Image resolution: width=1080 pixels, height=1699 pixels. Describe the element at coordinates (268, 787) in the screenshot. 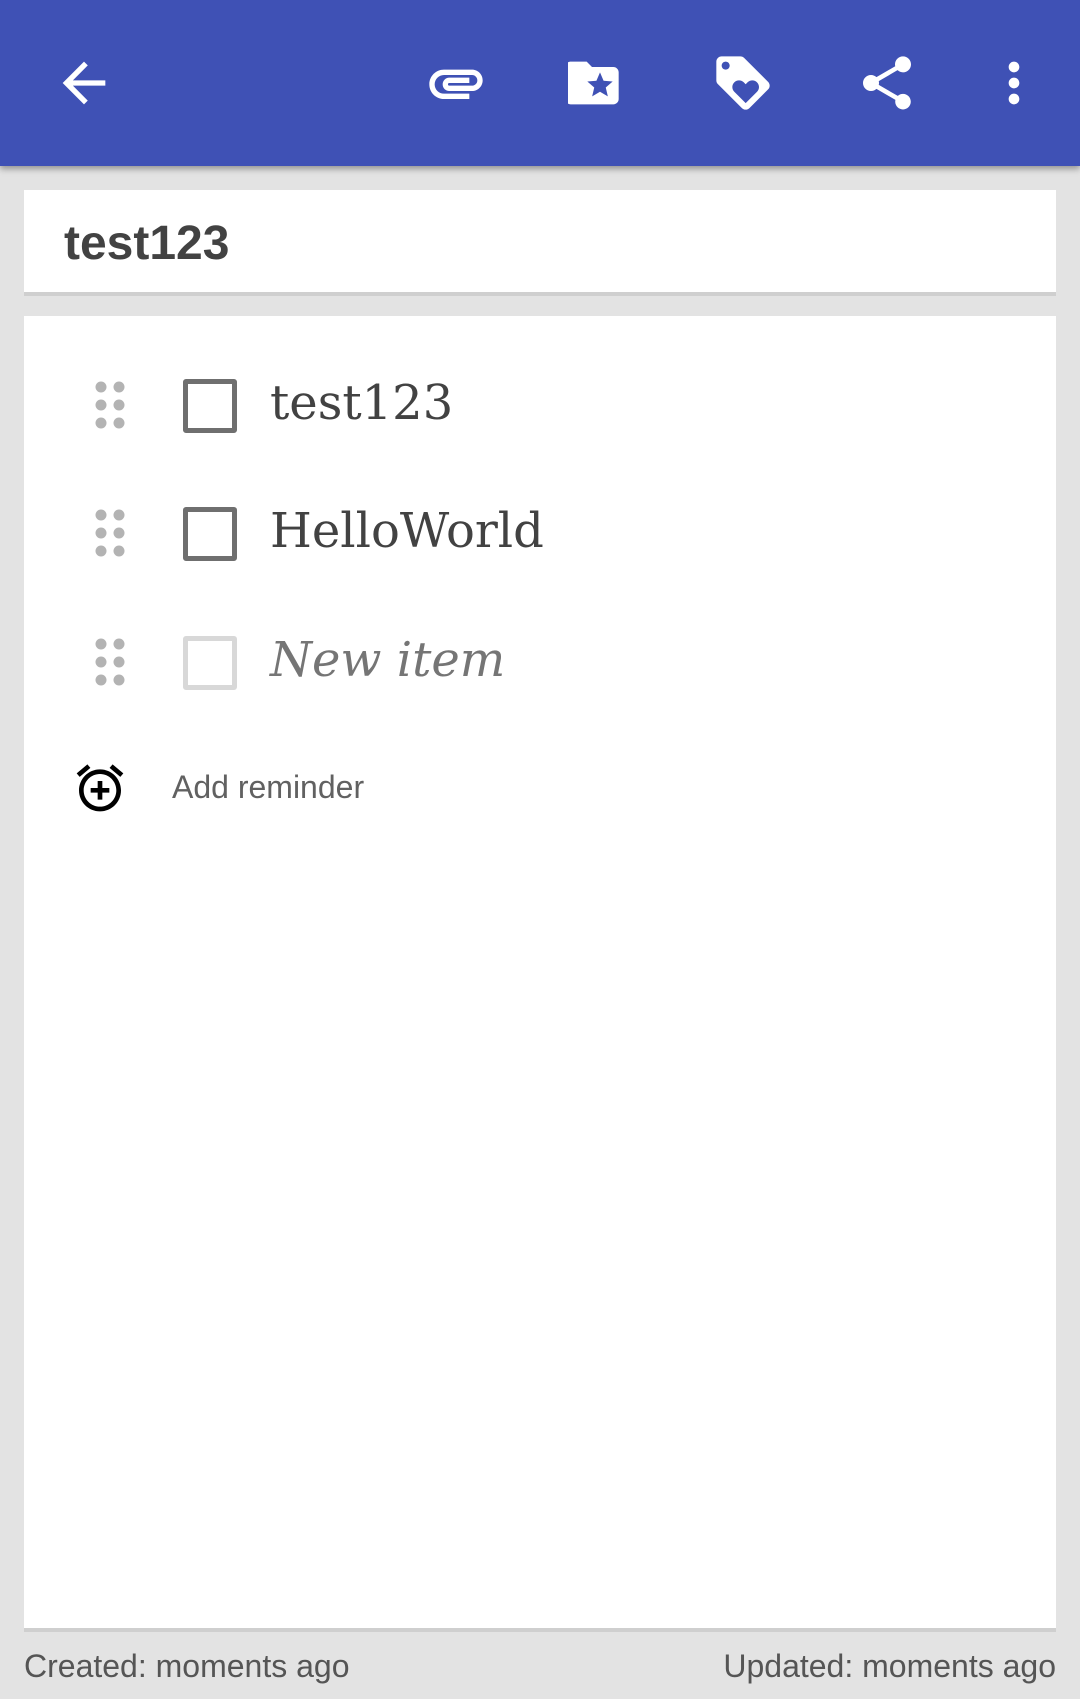

I see `add-reminder-label: Add reminder` at that location.